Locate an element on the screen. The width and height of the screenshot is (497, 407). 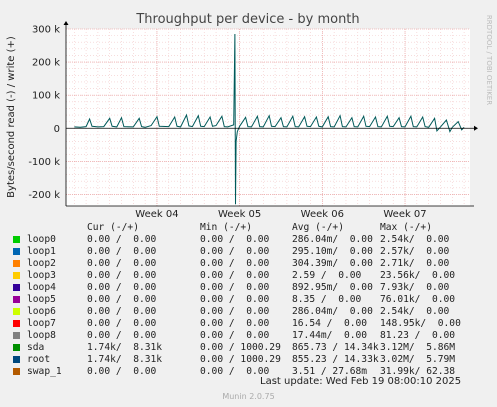
legend-name: loop2 is located at coordinates (41, 263).